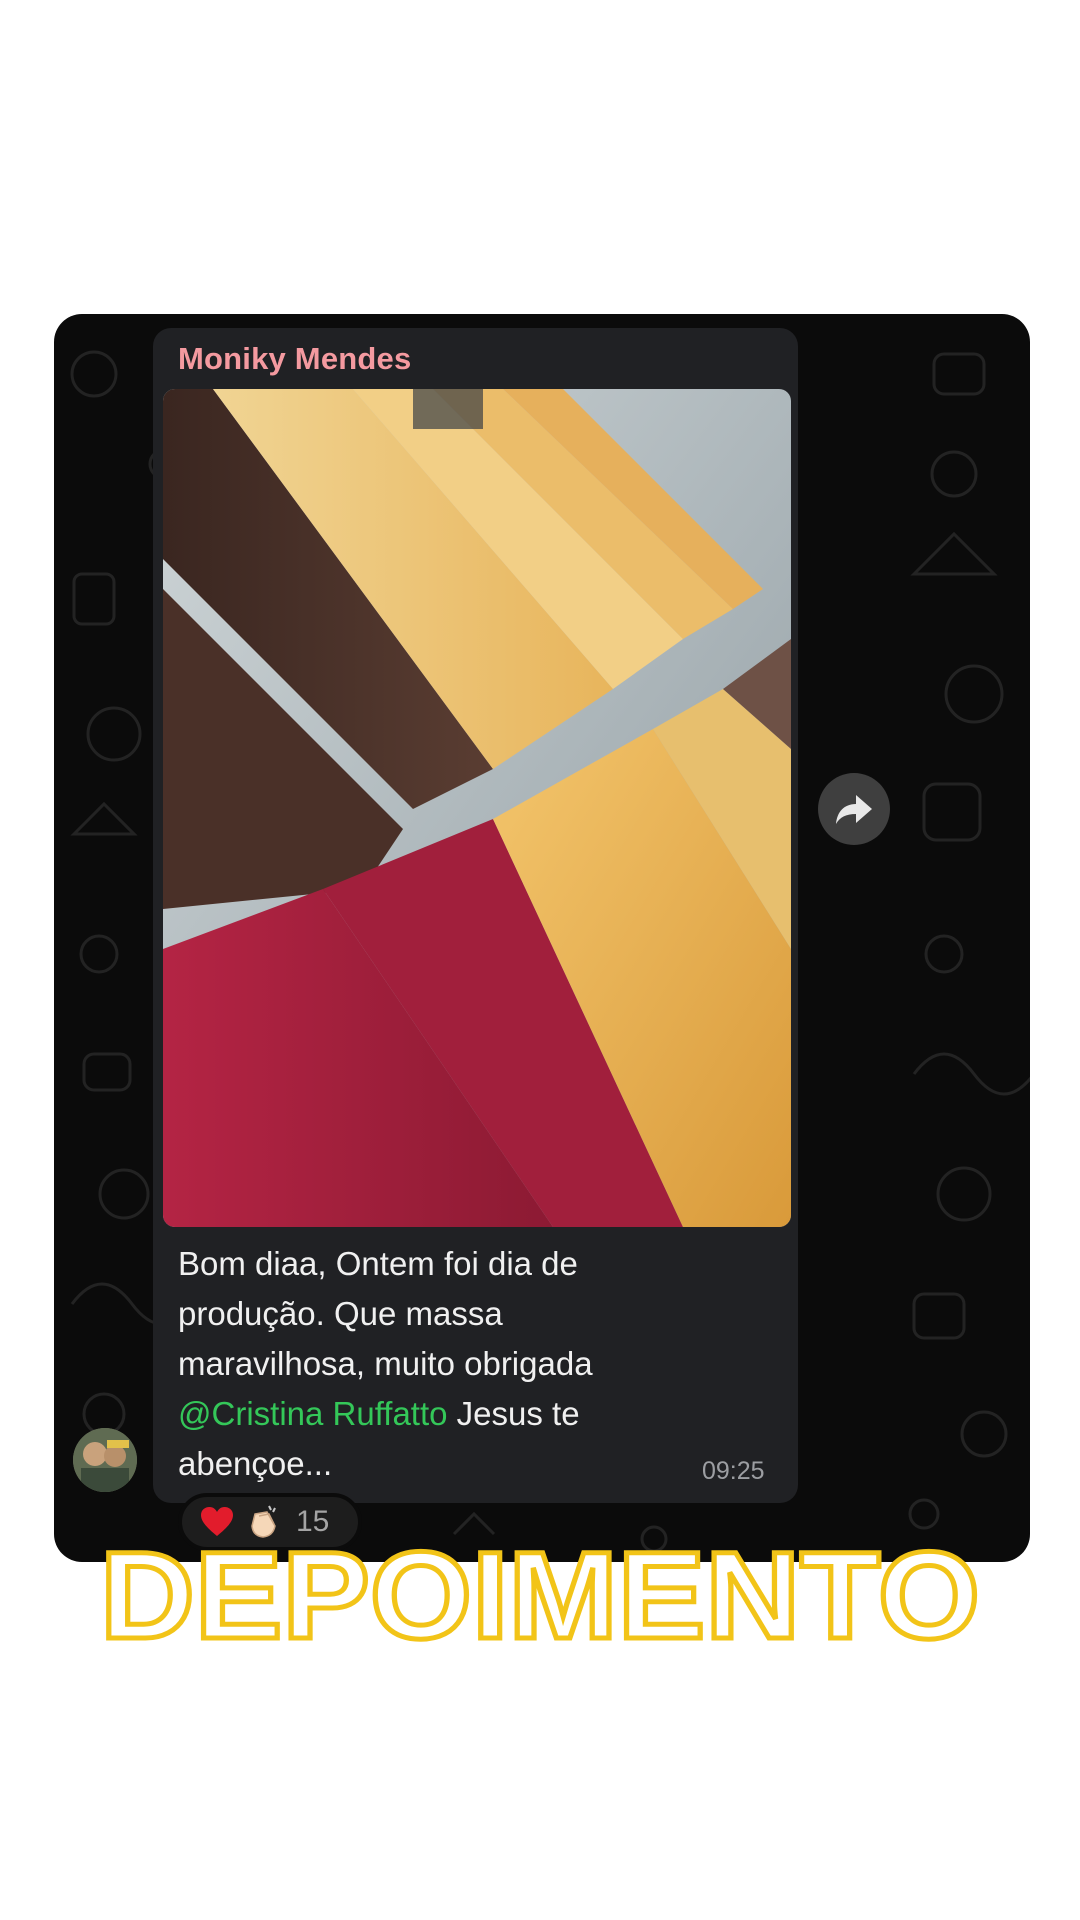  What do you see at coordinates (340, 1313) in the screenshot?
I see `message-line: produção. Que massa` at bounding box center [340, 1313].